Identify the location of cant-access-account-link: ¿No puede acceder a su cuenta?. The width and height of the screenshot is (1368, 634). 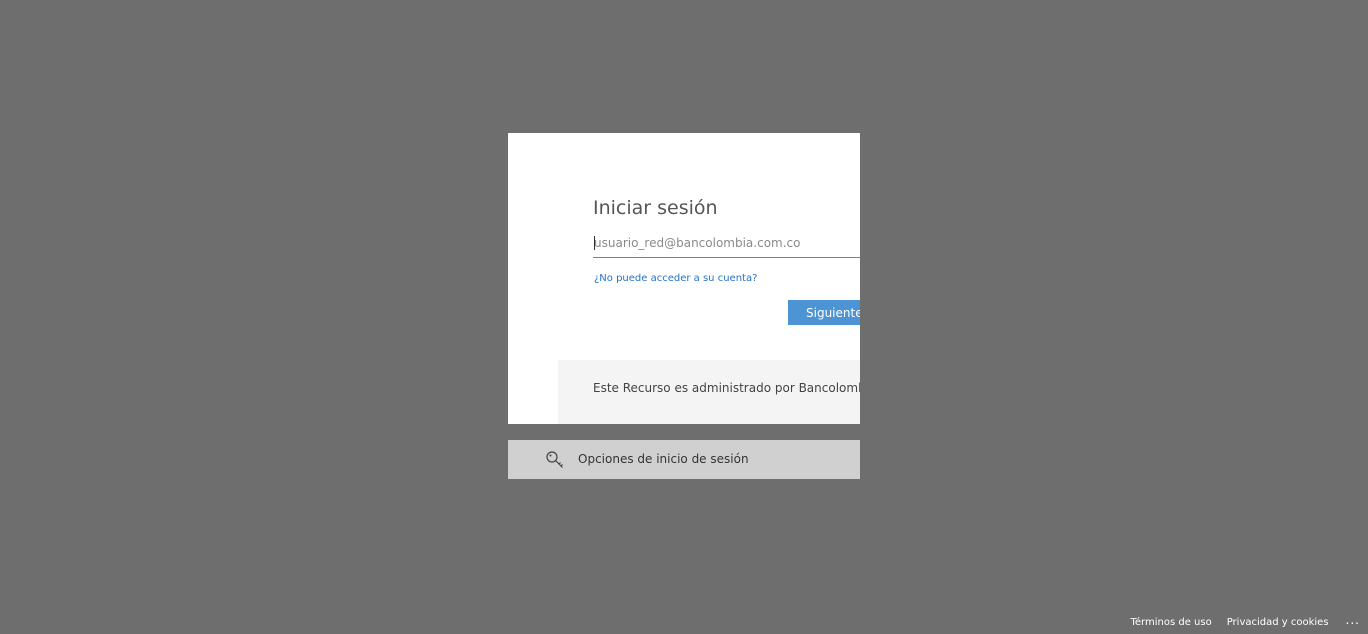
(675, 278).